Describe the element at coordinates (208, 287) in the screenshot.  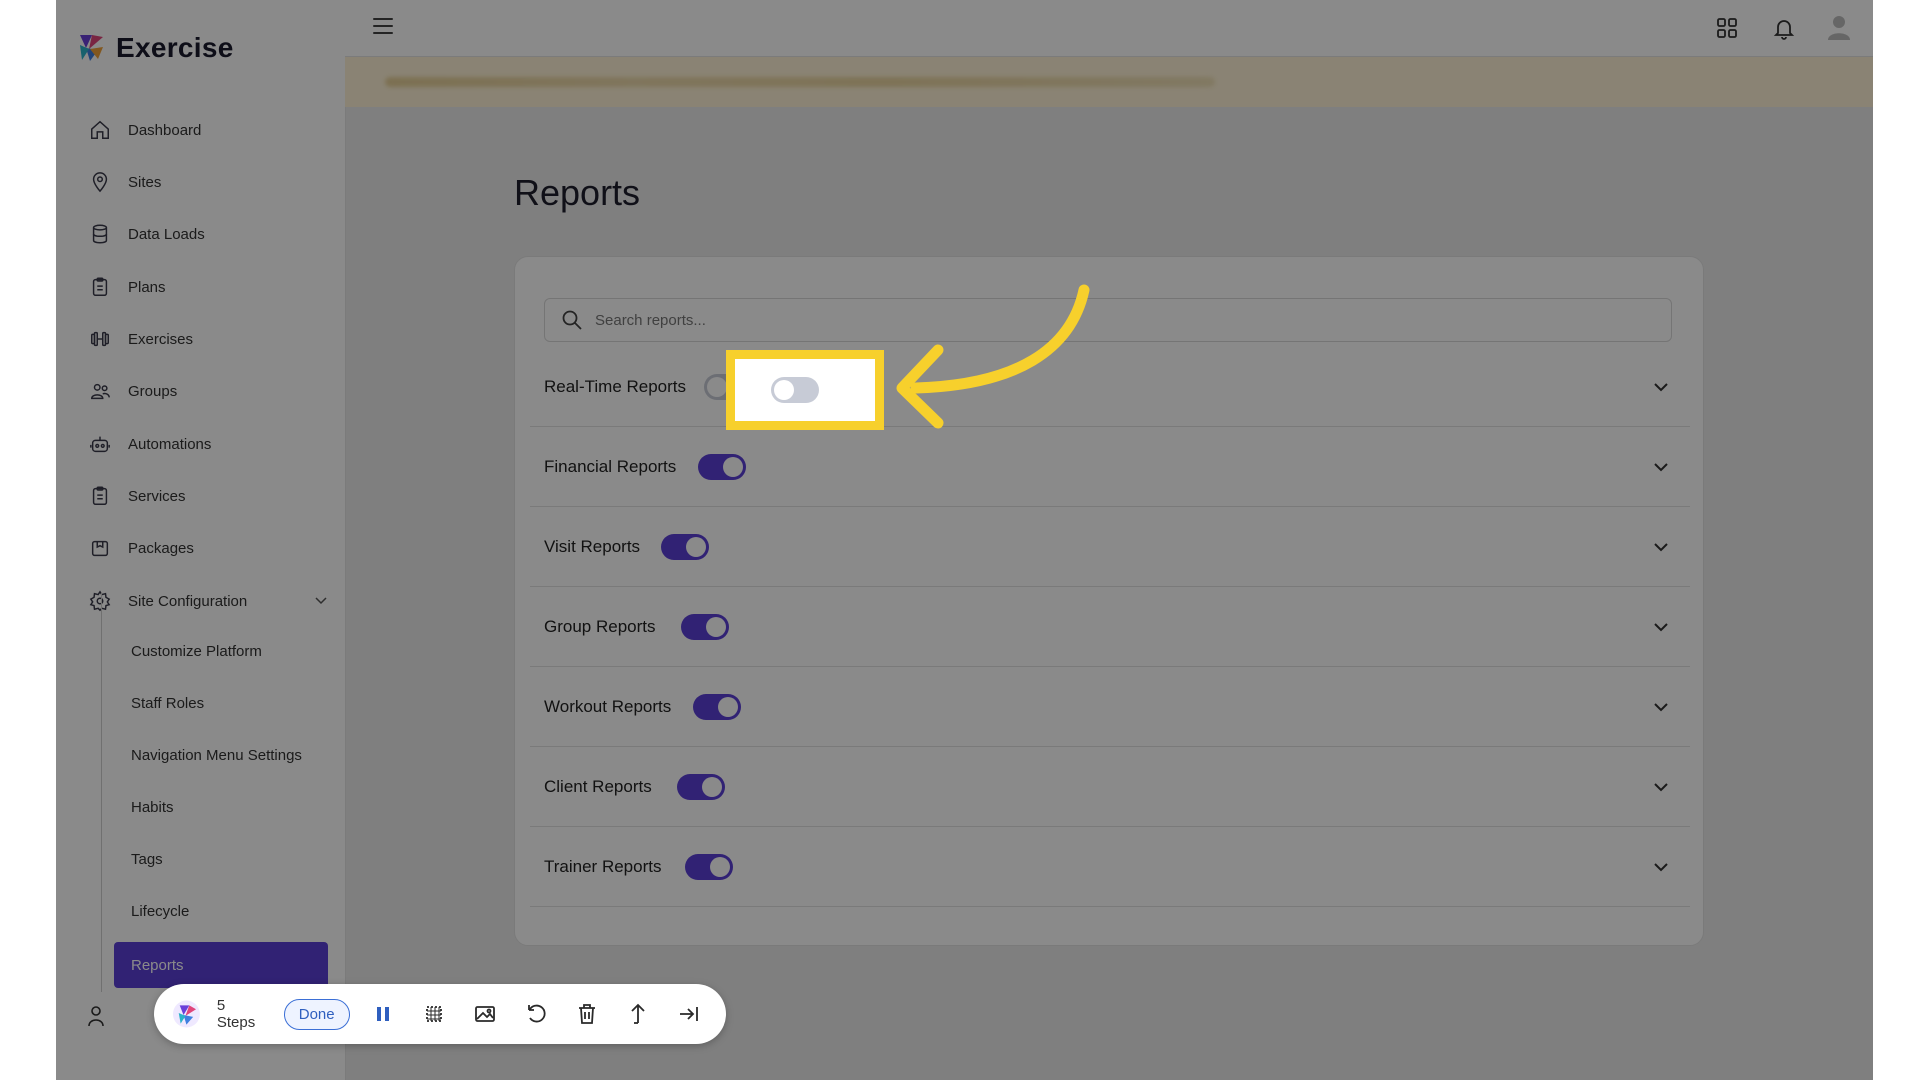
I see `sidebar-item-plans: Plans` at that location.